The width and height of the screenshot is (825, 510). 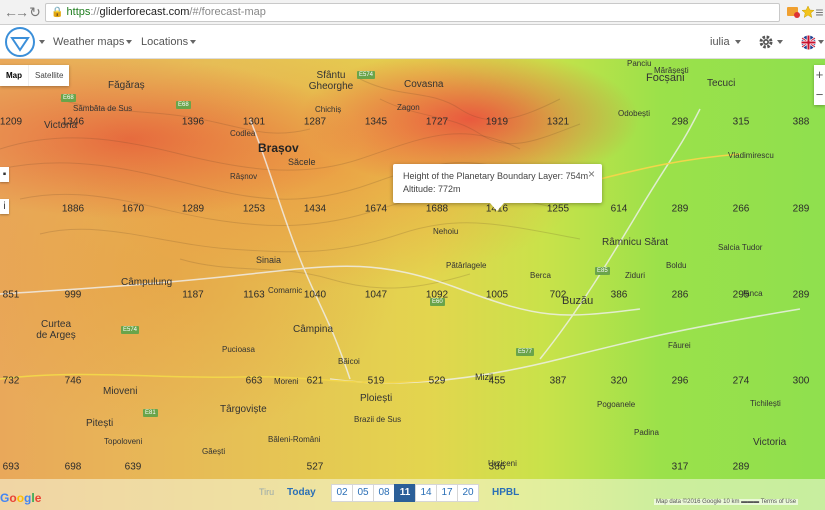 I want to click on reload-icon: ↻, so click(x=35, y=12).